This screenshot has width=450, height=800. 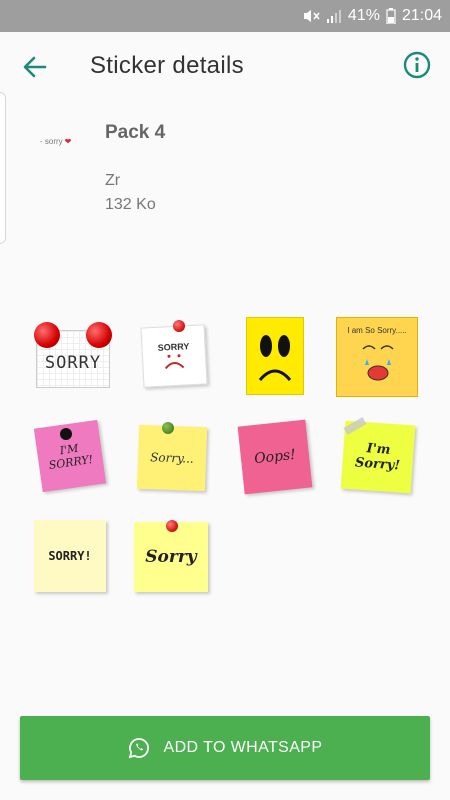 I want to click on sticker-item: Oops!, so click(x=275, y=457).